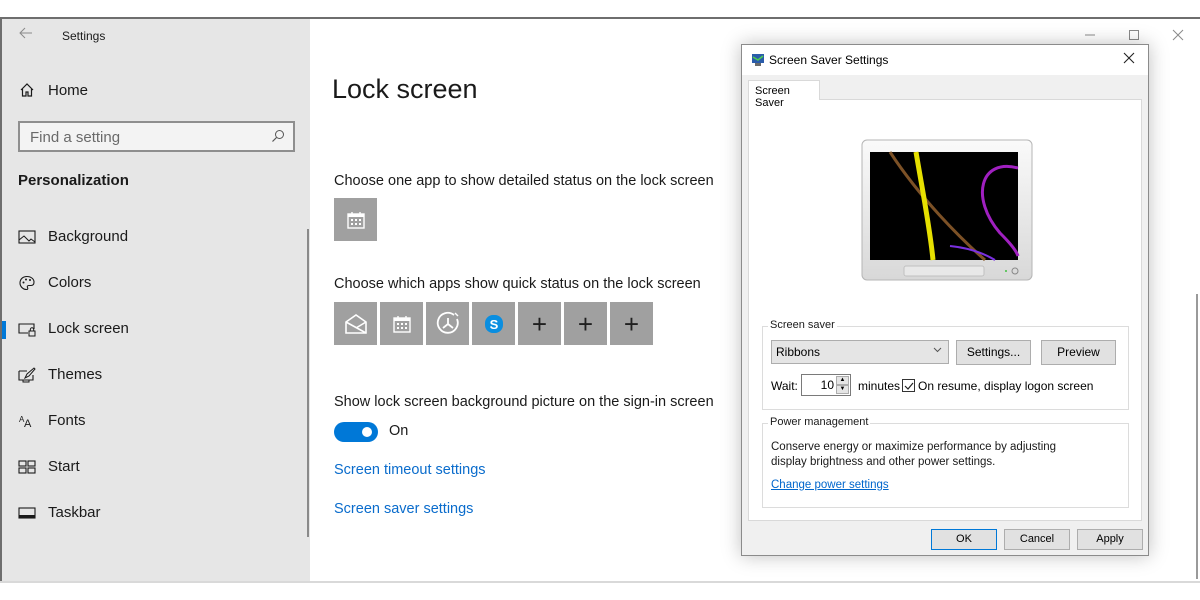 This screenshot has width=1200, height=600. I want to click on taskbar-icon, so click(27, 513).